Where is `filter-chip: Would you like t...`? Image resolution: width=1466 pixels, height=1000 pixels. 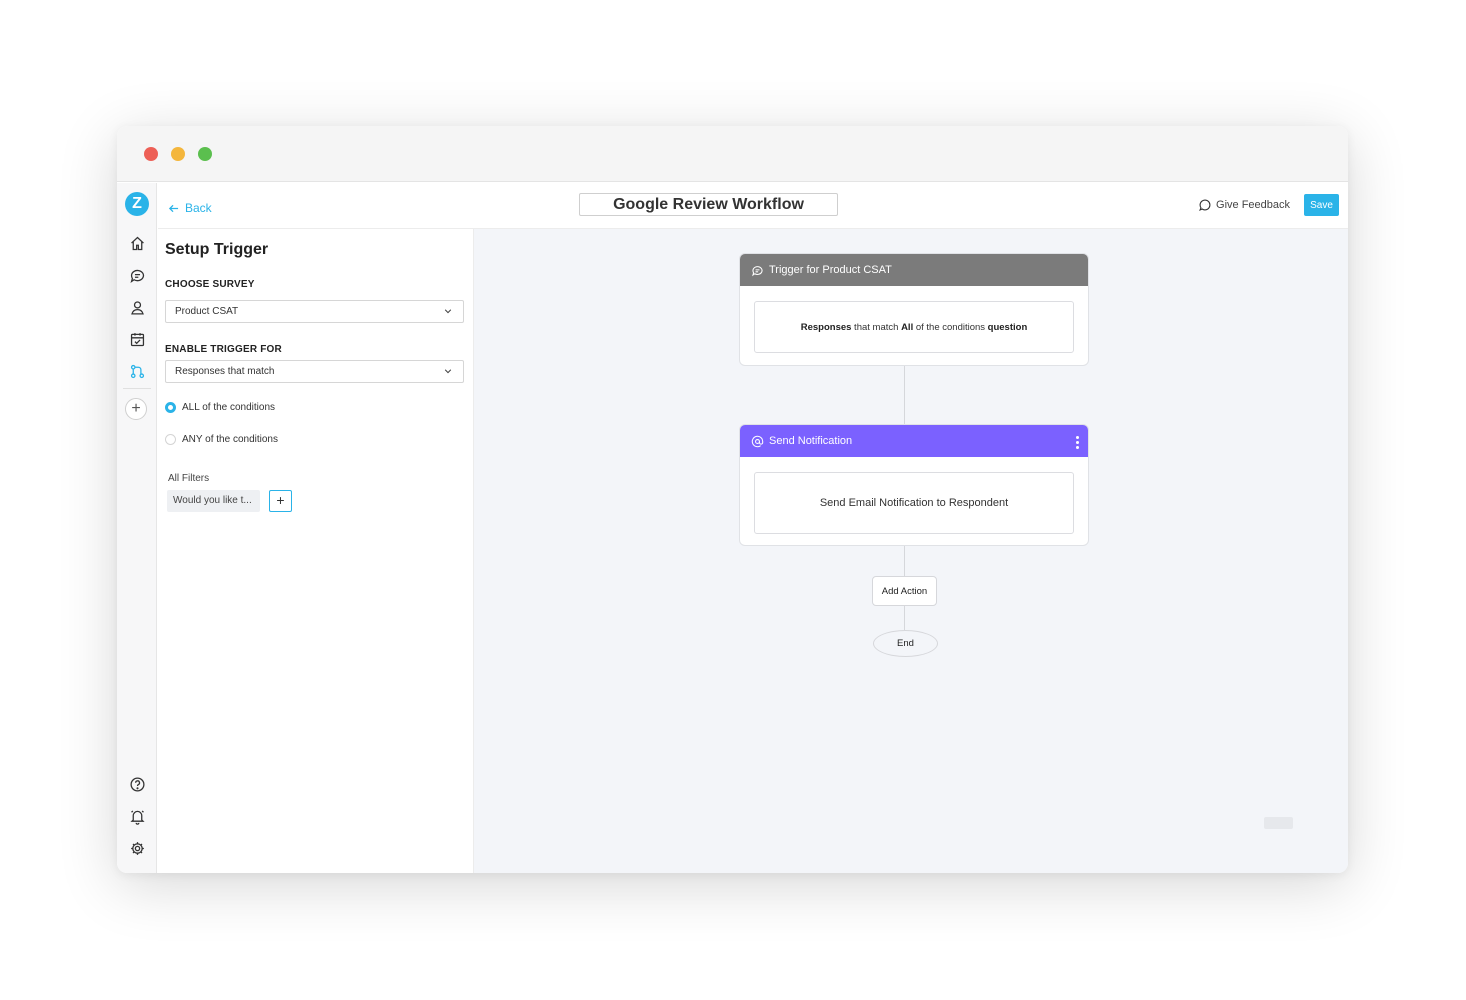 filter-chip: Would you like t... is located at coordinates (213, 501).